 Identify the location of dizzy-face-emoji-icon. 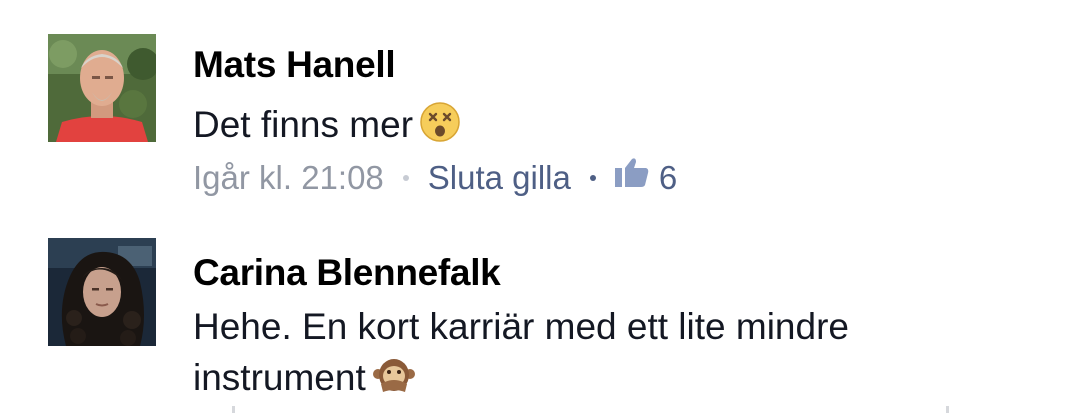
(440, 128).